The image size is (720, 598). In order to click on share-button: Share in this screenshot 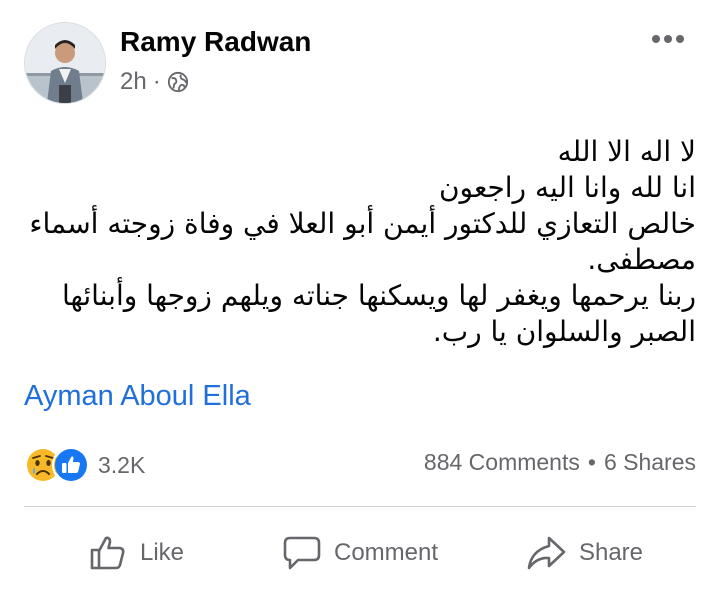, I will do `click(584, 553)`.